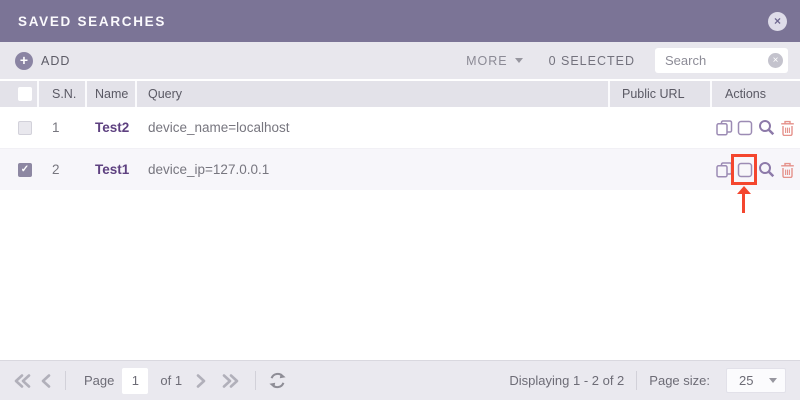 The width and height of the screenshot is (800, 400). I want to click on table-header: S.N. Name Query Public URL Actions, so click(400, 94).